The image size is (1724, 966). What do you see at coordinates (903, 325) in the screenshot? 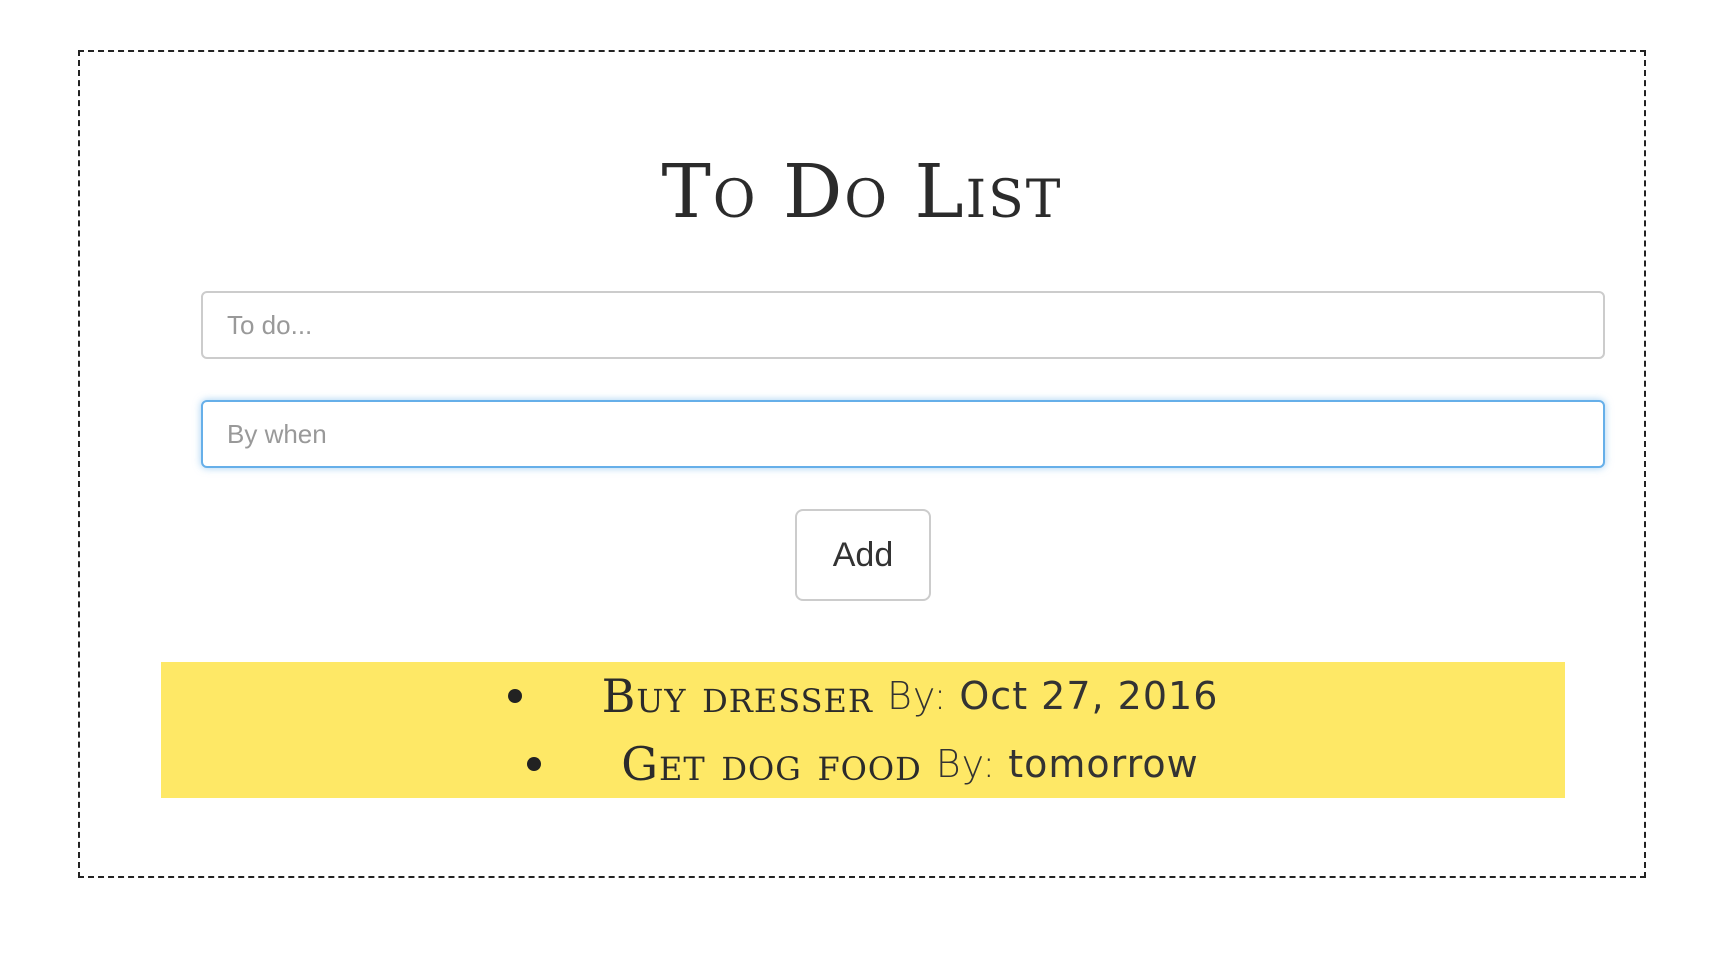
I see `todo-input` at bounding box center [903, 325].